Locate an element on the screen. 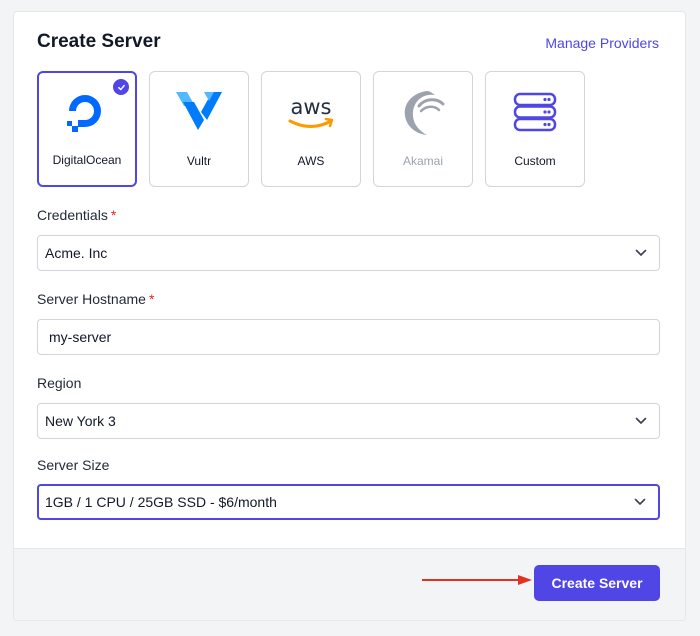  hostname-label-text: Server Hostname is located at coordinates (91, 299).